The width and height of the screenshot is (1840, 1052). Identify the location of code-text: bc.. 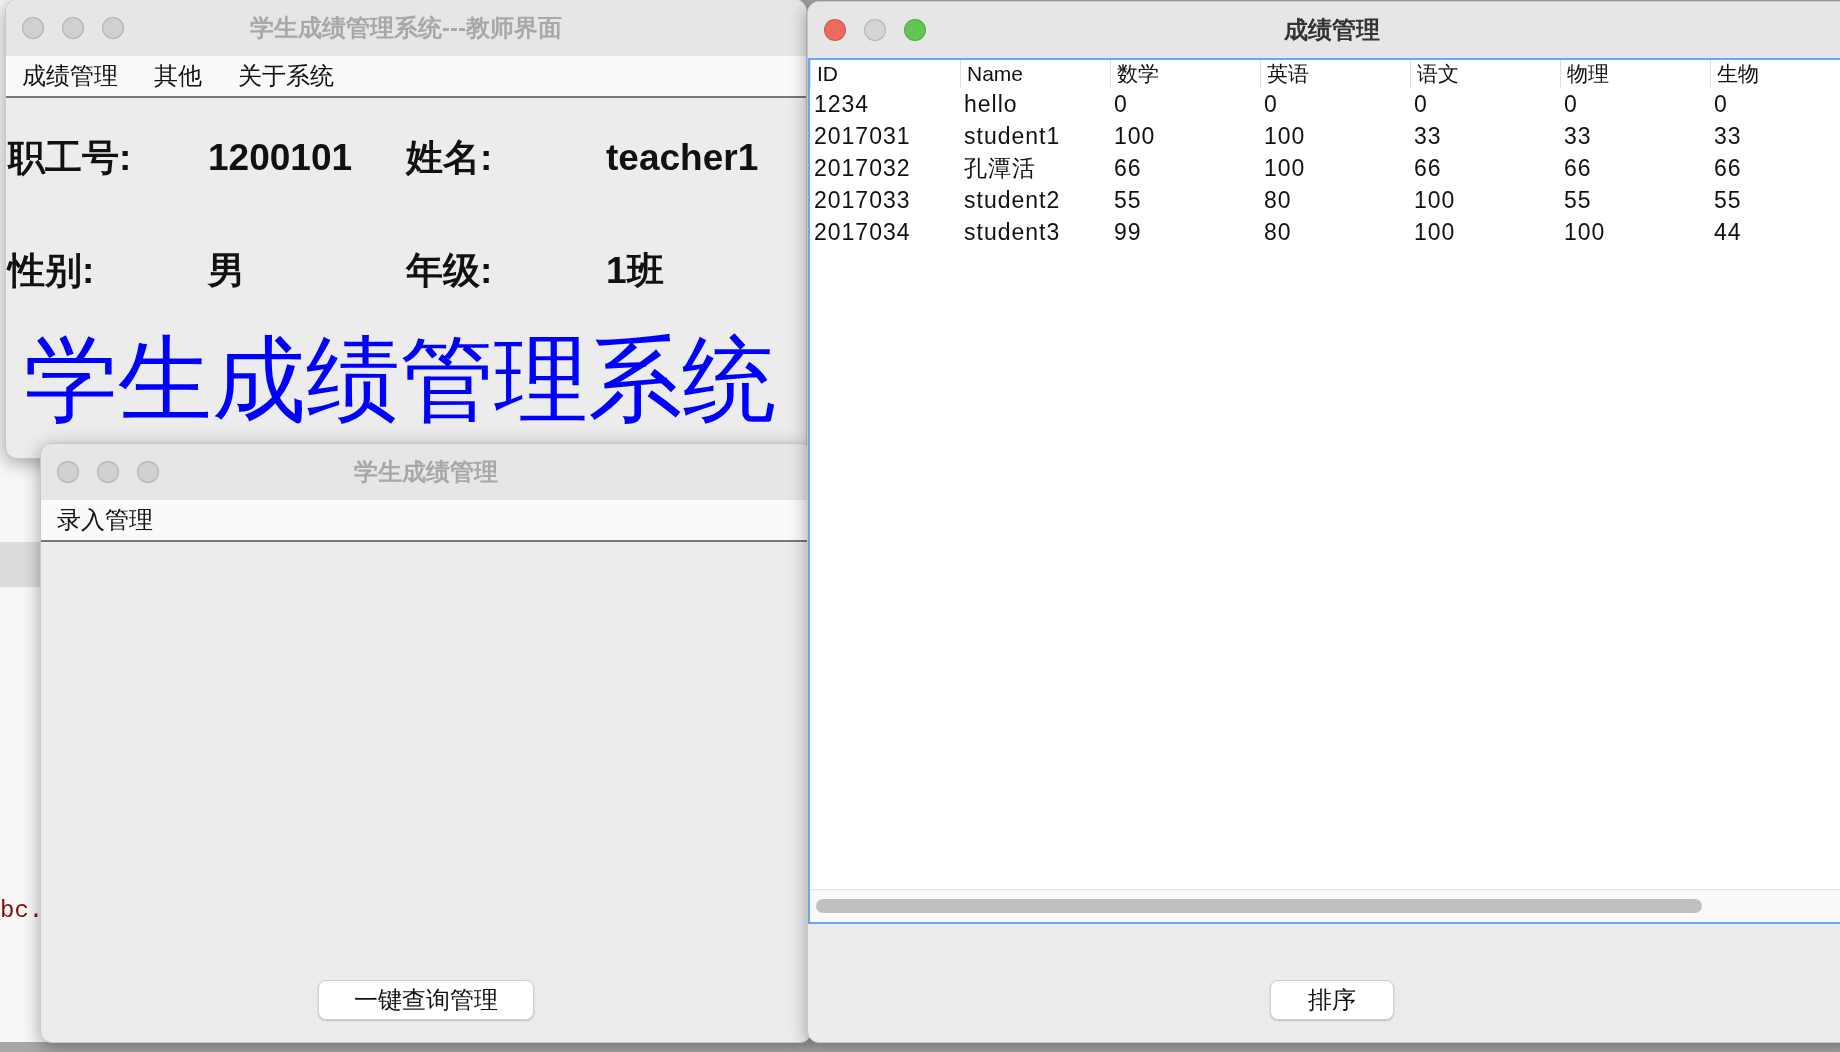
(22, 910).